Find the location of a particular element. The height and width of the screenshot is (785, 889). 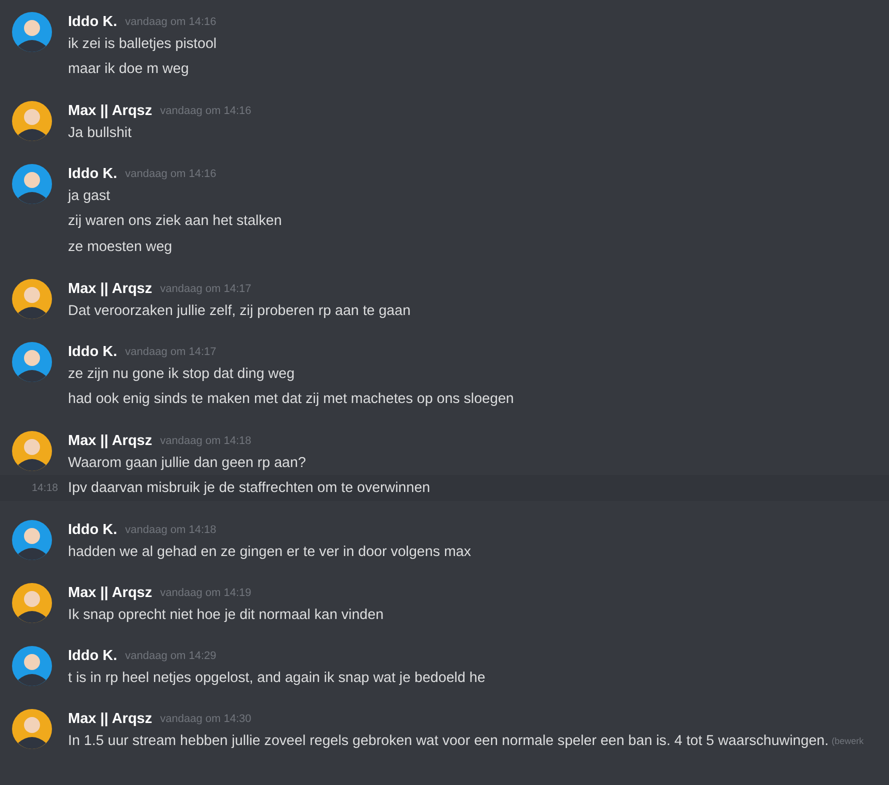

message-text: Waarom gaan jullie dan geen rp aan? is located at coordinates (187, 463).